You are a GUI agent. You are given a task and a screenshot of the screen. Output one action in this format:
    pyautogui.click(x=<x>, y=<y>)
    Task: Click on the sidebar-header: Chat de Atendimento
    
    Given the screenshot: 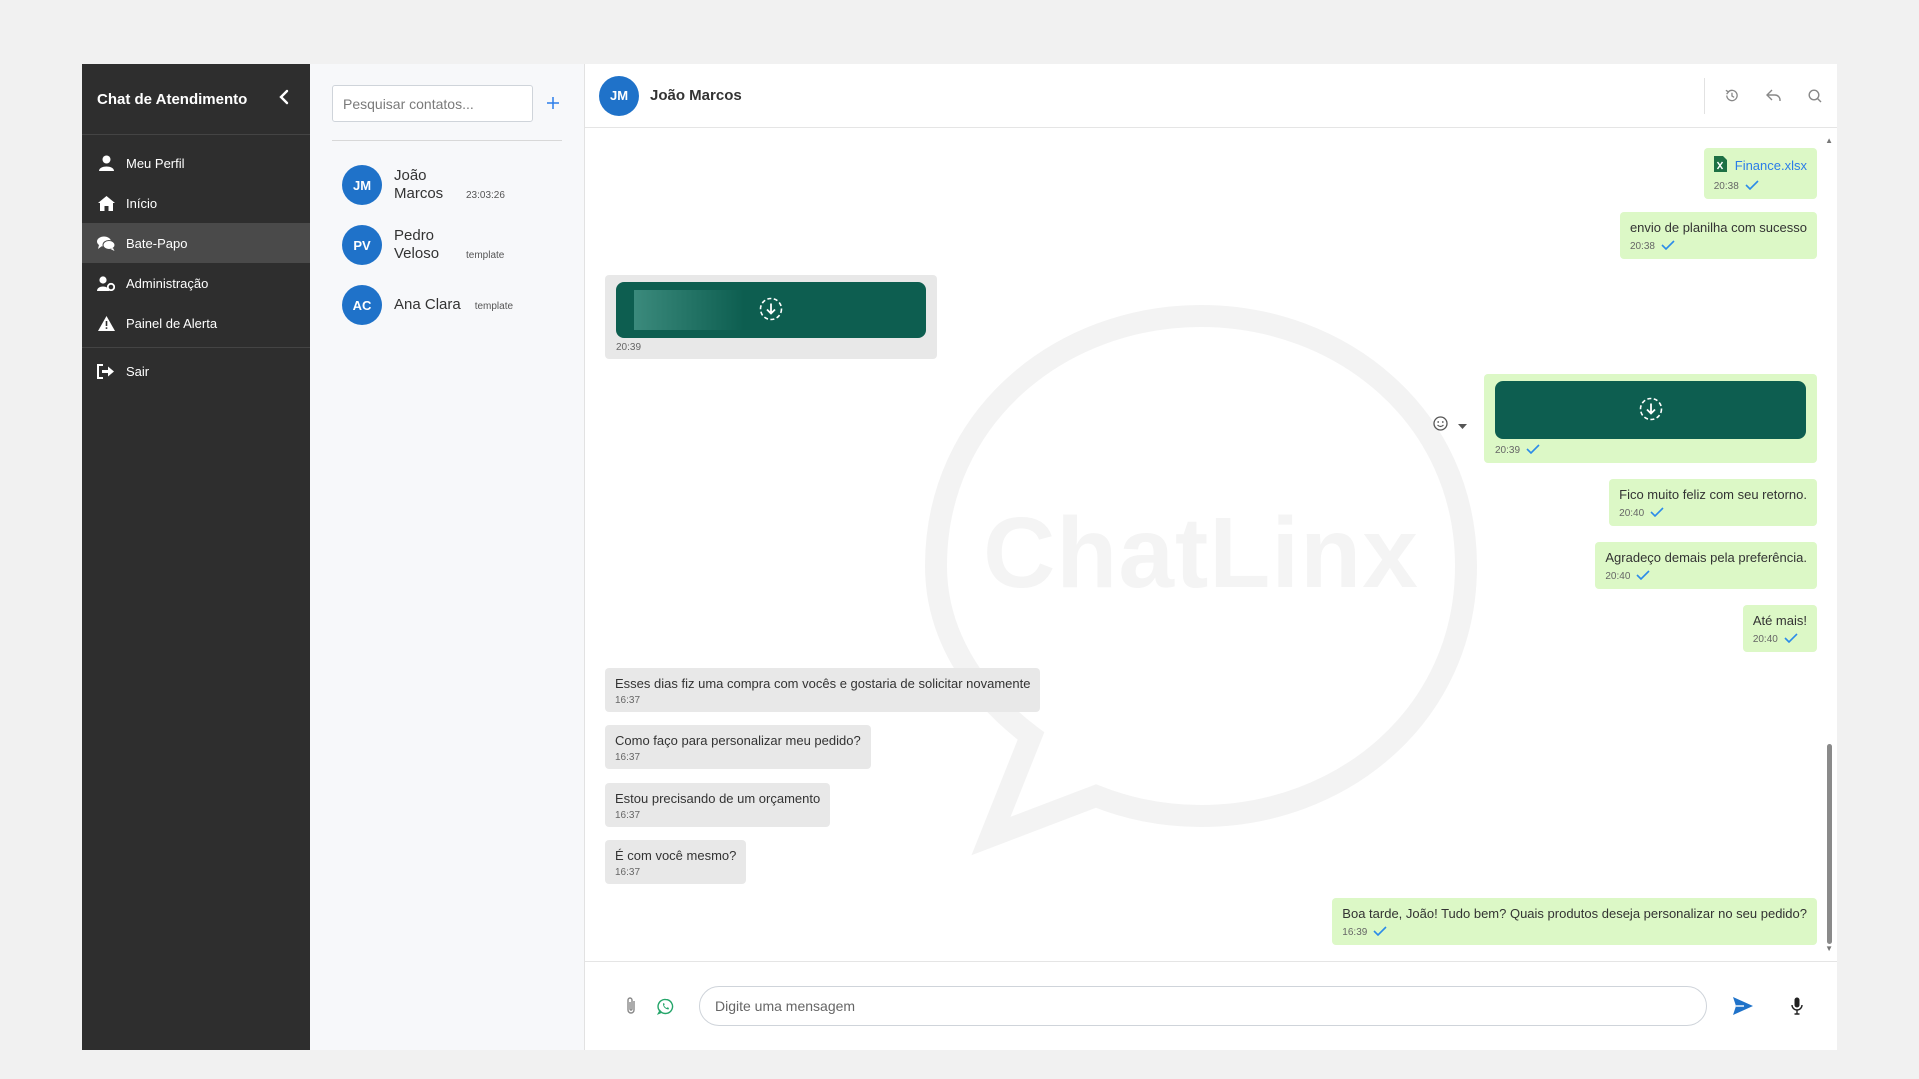 What is the action you would take?
    pyautogui.click(x=196, y=99)
    